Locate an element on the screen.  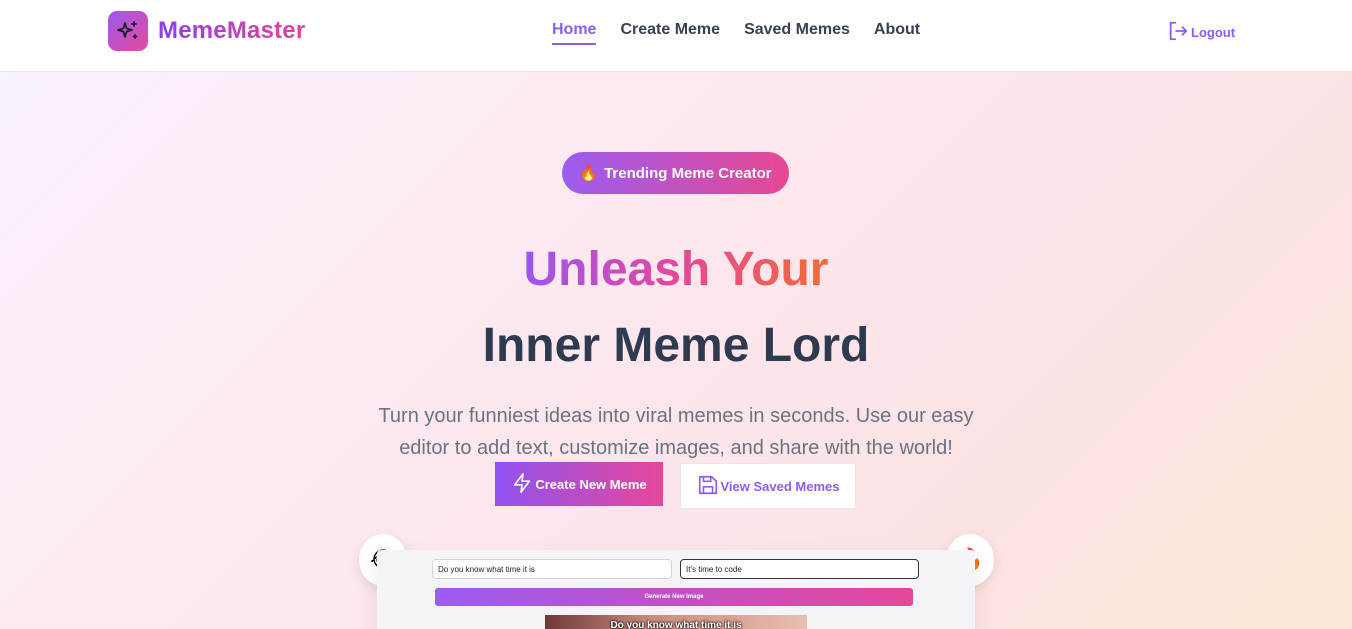
save-icon is located at coordinates (708, 486).